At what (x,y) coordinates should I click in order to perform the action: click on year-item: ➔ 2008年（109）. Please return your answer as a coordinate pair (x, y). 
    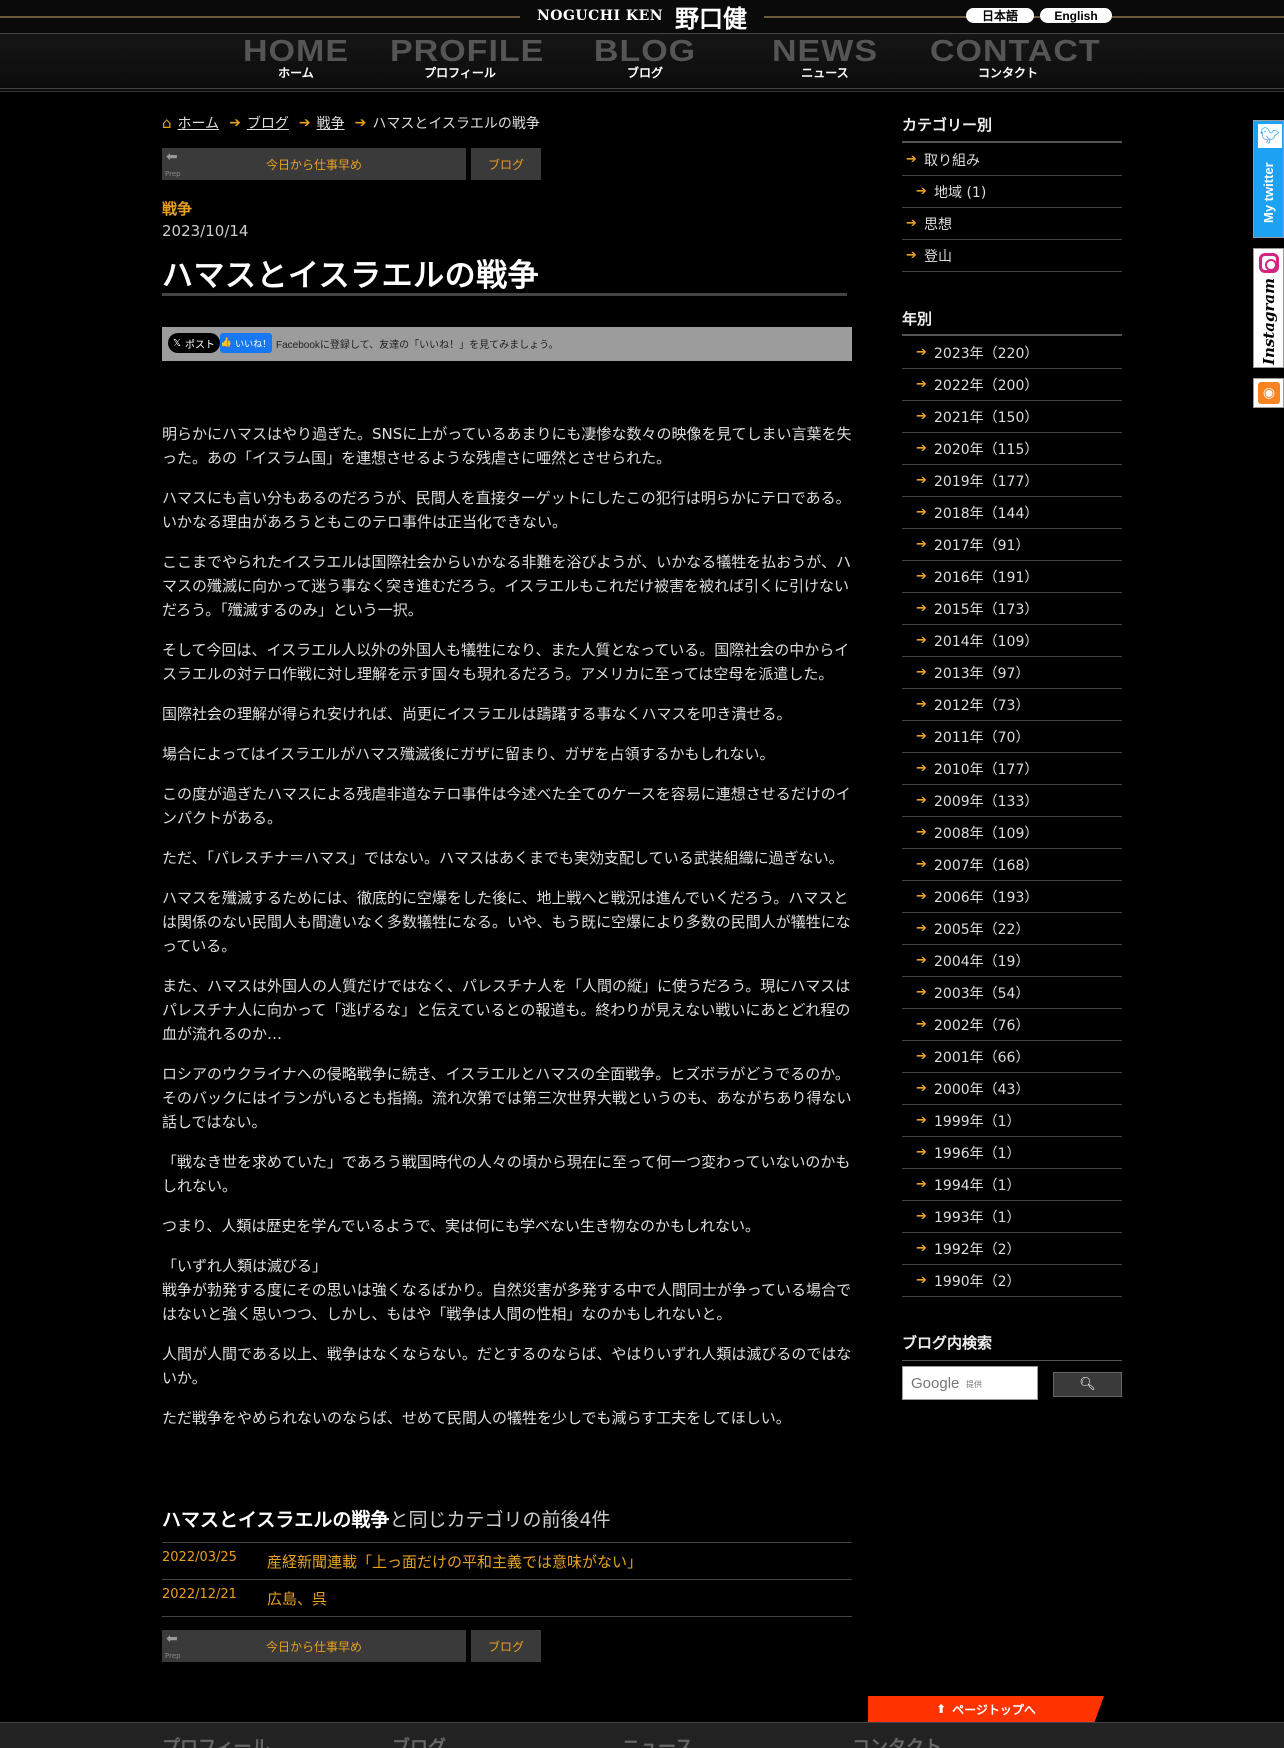
    Looking at the image, I should click on (1012, 833).